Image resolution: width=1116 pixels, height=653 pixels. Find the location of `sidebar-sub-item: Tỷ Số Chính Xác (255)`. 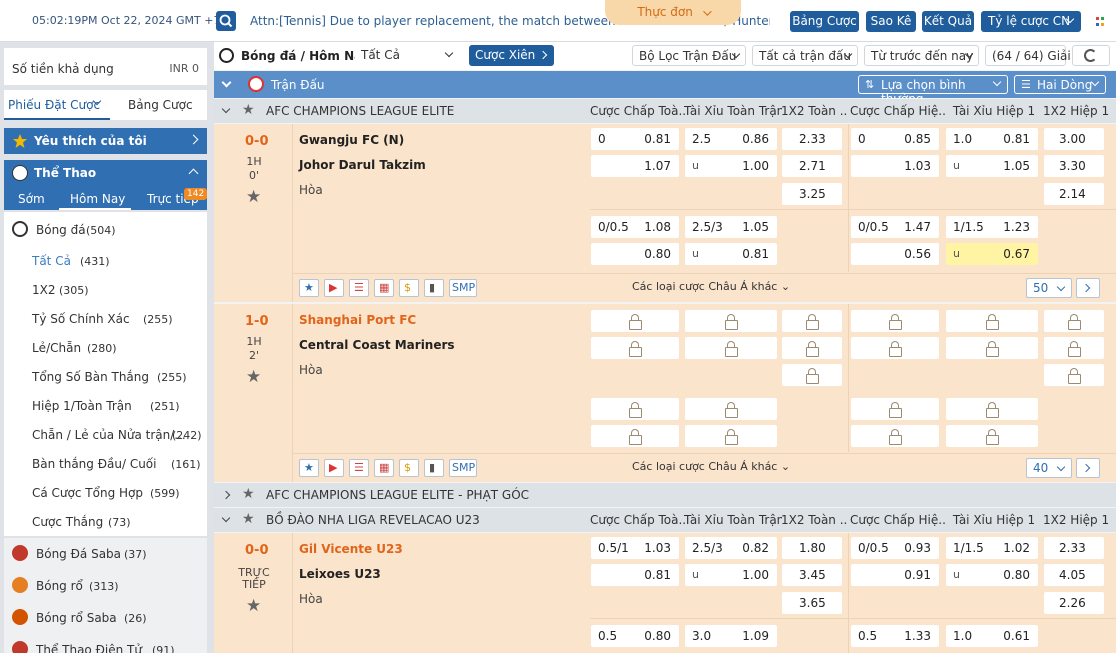

sidebar-sub-item: Tỷ Số Chính Xác (255) is located at coordinates (105, 318).